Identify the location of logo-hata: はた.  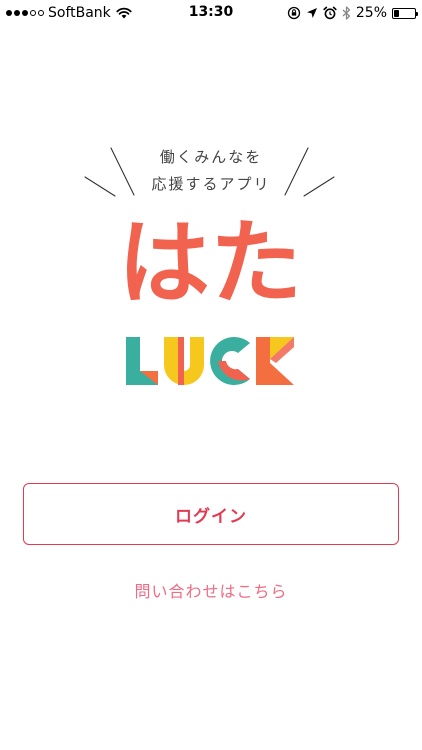
(211, 263).